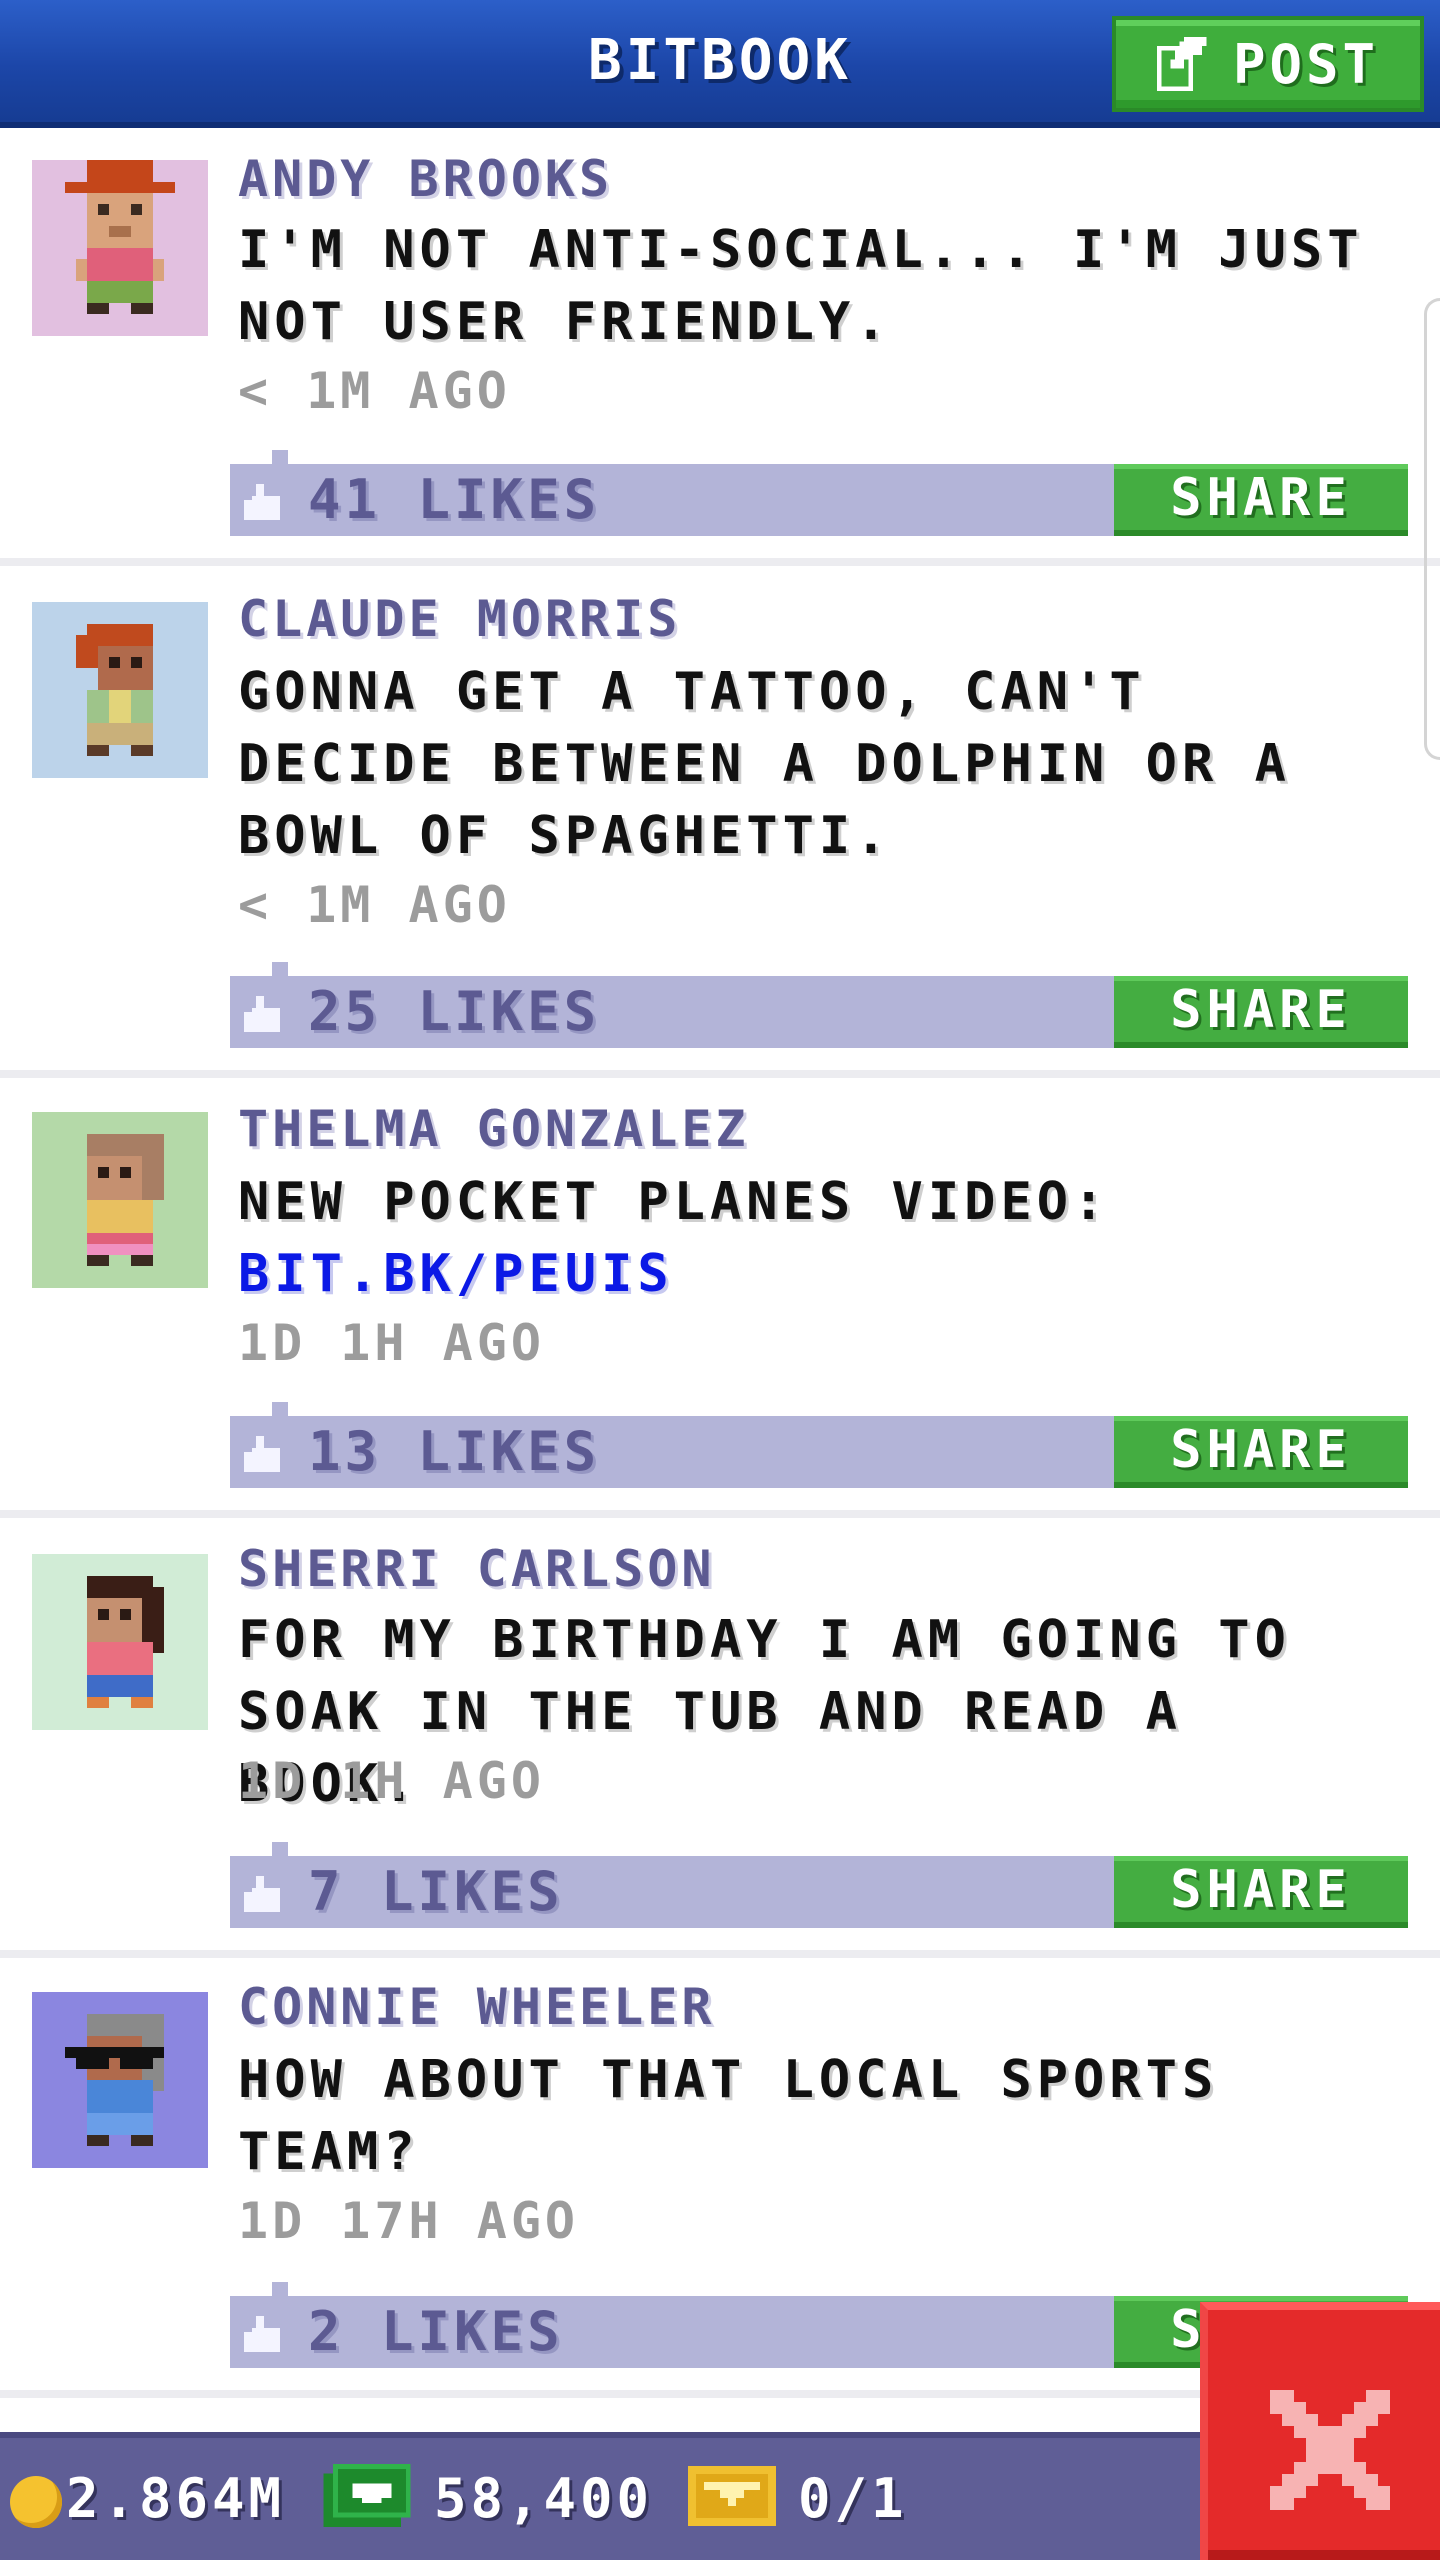  What do you see at coordinates (36, 2502) in the screenshot?
I see `coin-icon` at bounding box center [36, 2502].